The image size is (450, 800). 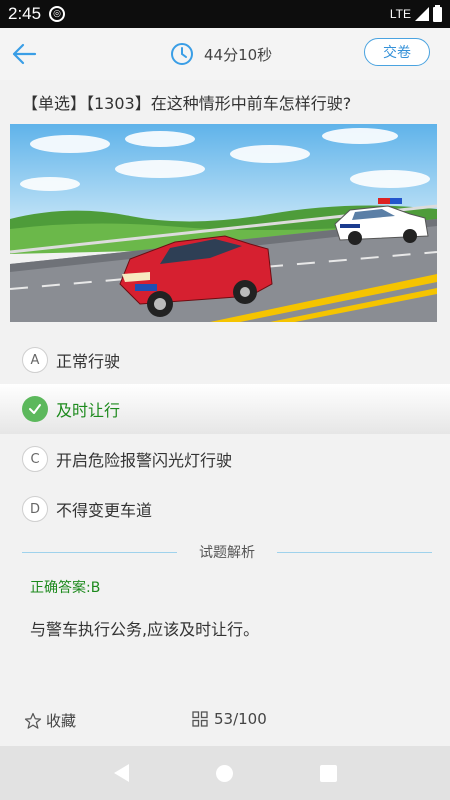 I want to click on correct-answer: 正确答案:B, so click(x=65, y=588).